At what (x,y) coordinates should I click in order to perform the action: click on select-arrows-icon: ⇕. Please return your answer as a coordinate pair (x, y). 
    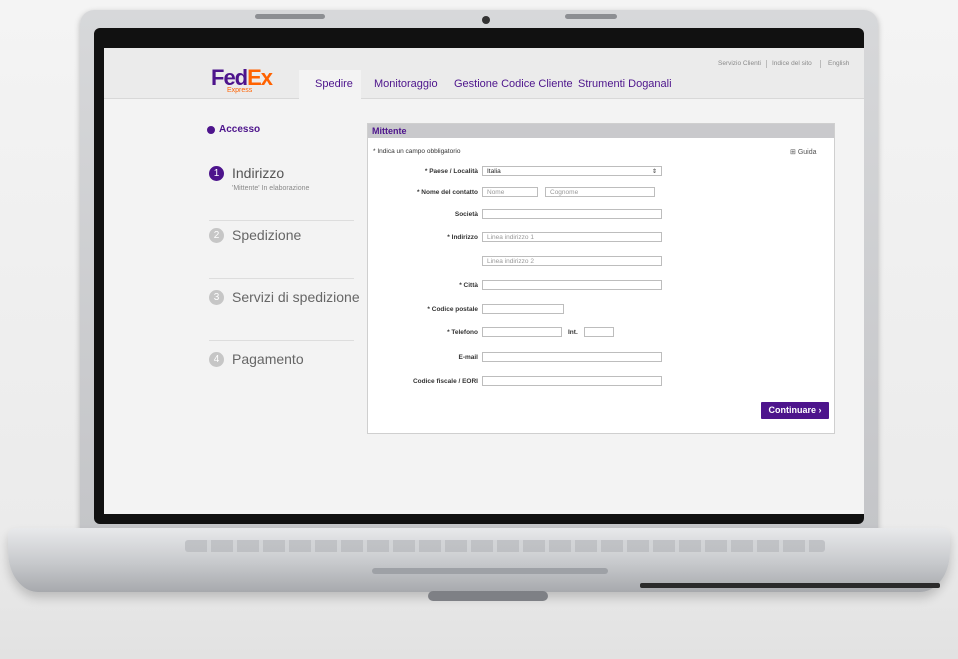
    Looking at the image, I should click on (654, 172).